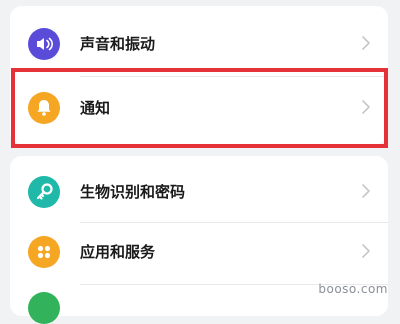  Describe the element at coordinates (133, 192) in the screenshot. I see `settings-item-label: 生物识别和密码` at that location.